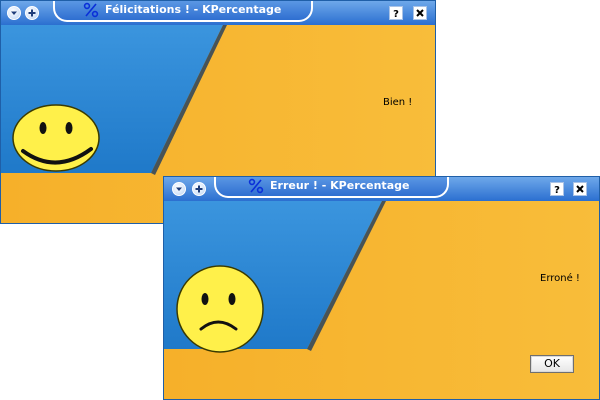 This screenshot has height=400, width=600. I want to click on congrats-title-pill: Félicitations ! - KPercentage, so click(183, 13).